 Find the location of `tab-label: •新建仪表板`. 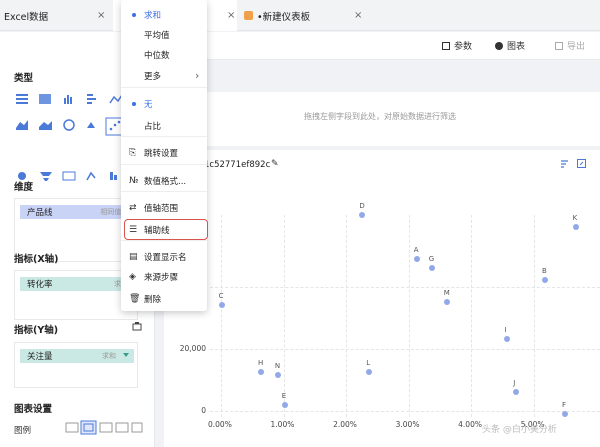

tab-label: •新建仪表板 is located at coordinates (284, 17).